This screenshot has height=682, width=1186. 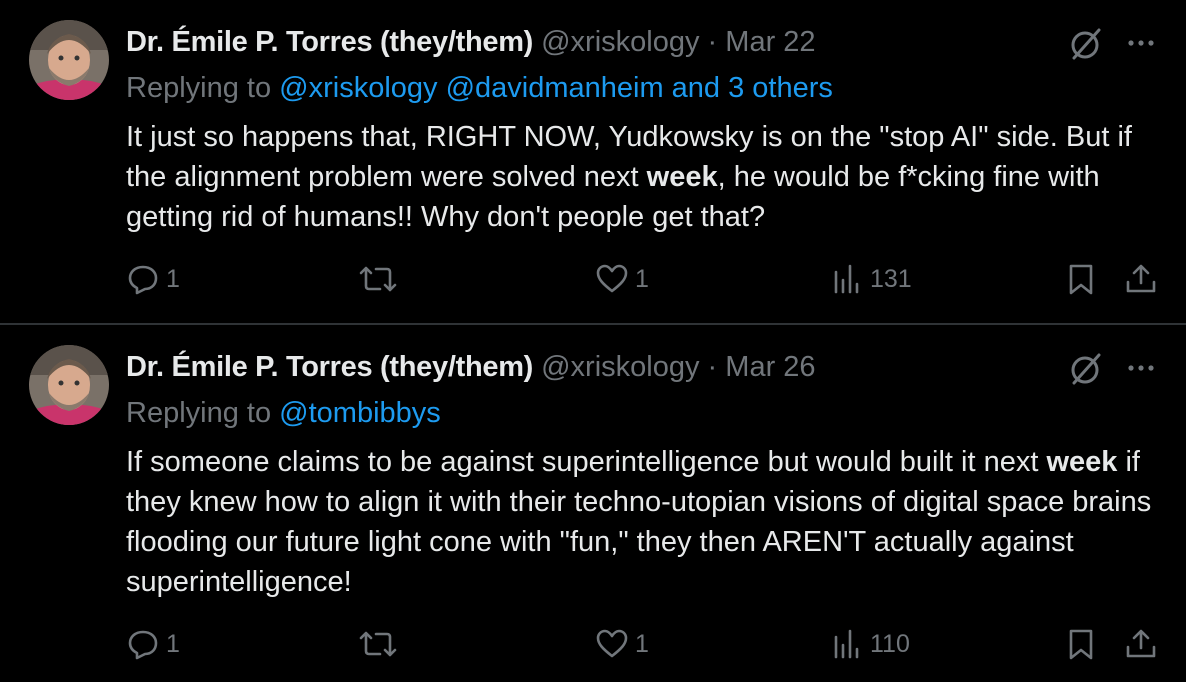 I want to click on replying-to-users: @xriskology @davidmanheim and 3 others, so click(x=556, y=88).